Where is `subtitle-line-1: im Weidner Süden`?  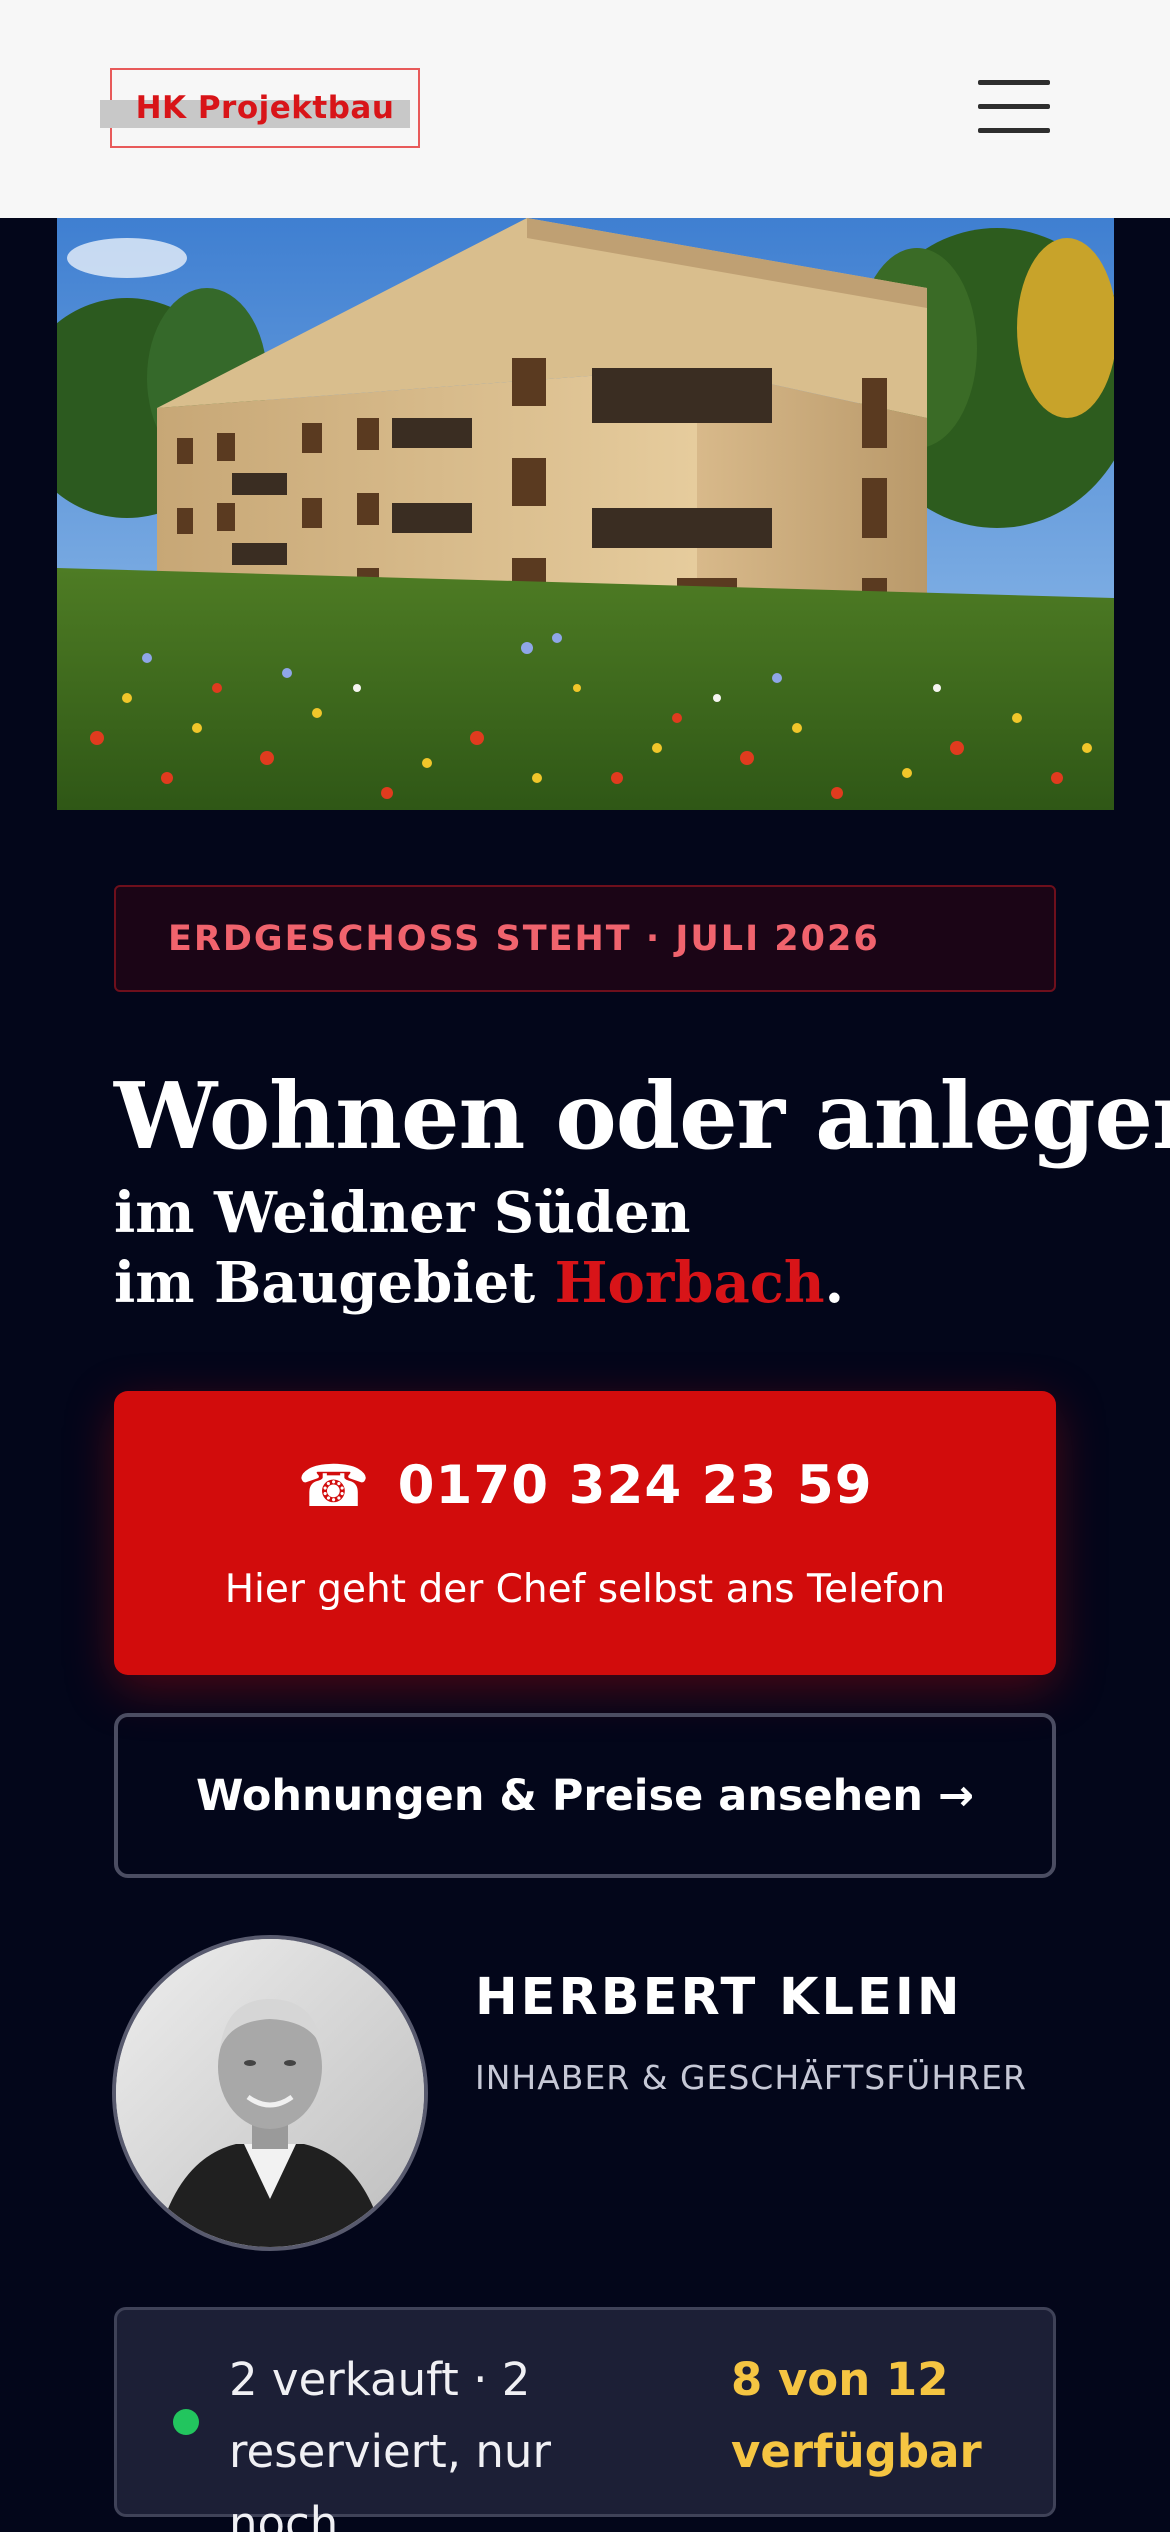 subtitle-line-1: im Weidner Süden is located at coordinates (402, 1213).